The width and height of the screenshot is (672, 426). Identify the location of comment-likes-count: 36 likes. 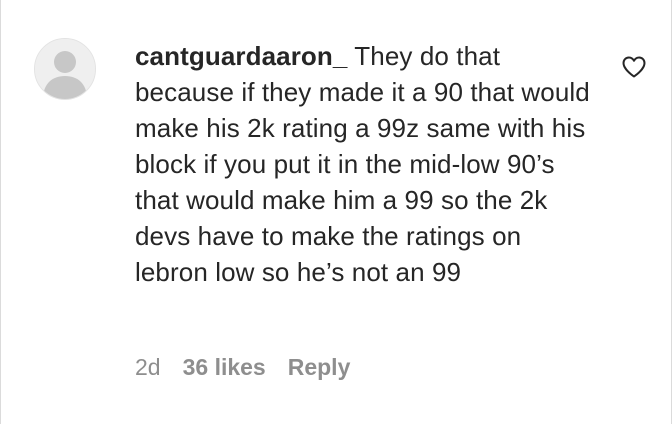
(224, 367).